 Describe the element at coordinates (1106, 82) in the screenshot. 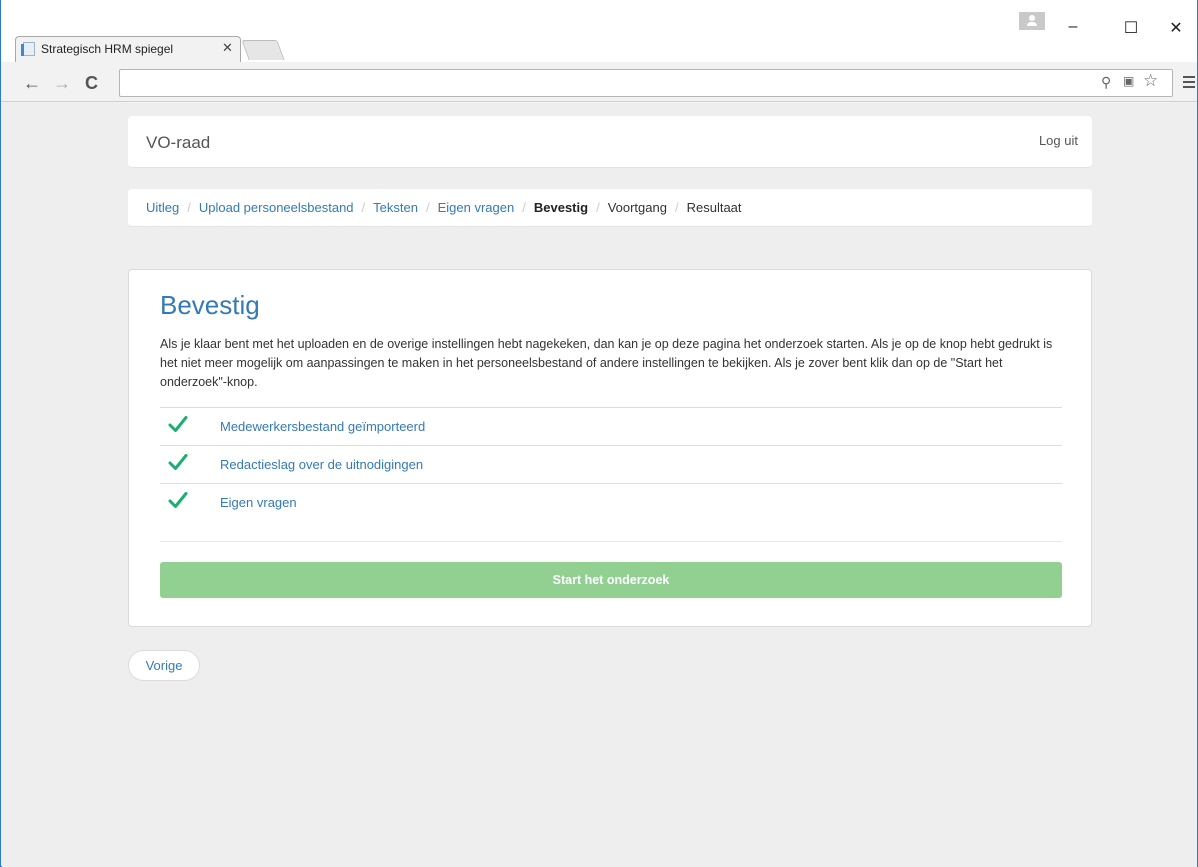

I see `zoom-icon: ⚲` at that location.